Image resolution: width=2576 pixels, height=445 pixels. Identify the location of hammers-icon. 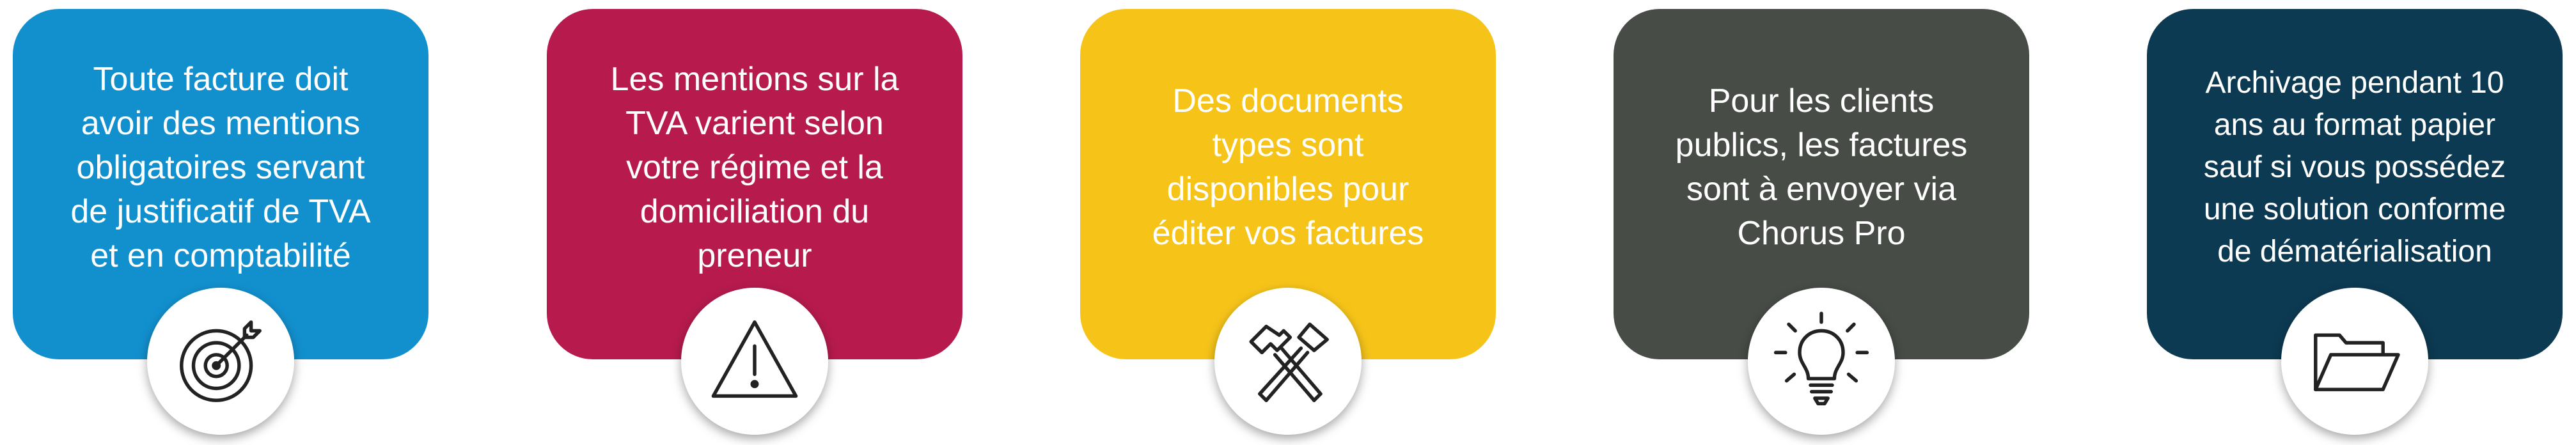
(1289, 362).